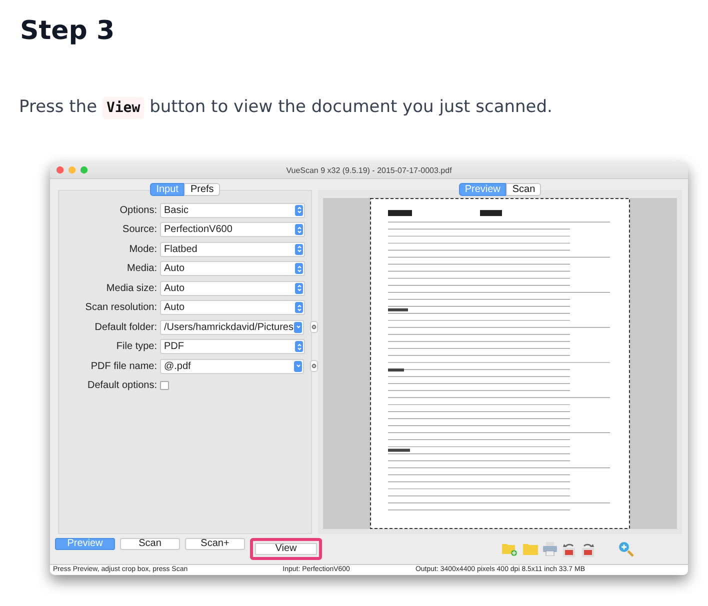  What do you see at coordinates (232, 327) in the screenshot?
I see `combo-field: /Users/hamrickdavid/Pictures` at bounding box center [232, 327].